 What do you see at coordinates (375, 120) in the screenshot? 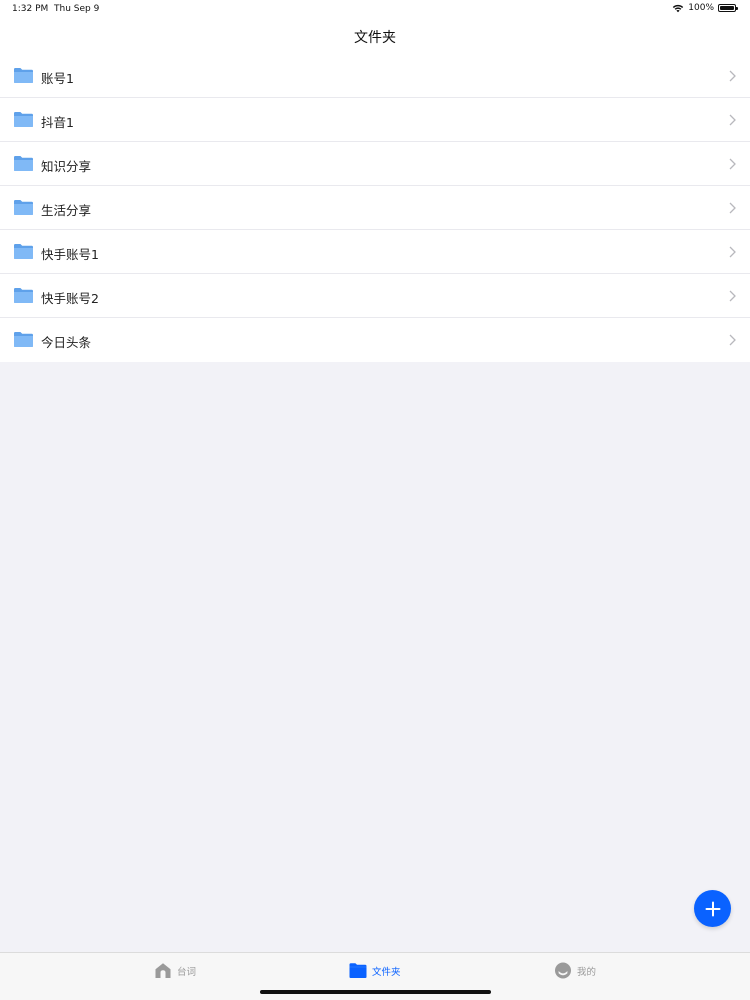
I see `folder-row: 抖音1` at bounding box center [375, 120].